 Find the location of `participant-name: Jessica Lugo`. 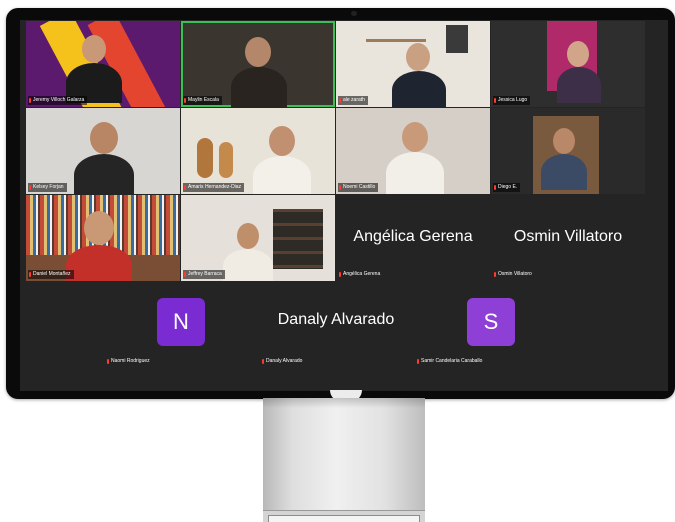

participant-name: Jessica Lugo is located at coordinates (512, 100).